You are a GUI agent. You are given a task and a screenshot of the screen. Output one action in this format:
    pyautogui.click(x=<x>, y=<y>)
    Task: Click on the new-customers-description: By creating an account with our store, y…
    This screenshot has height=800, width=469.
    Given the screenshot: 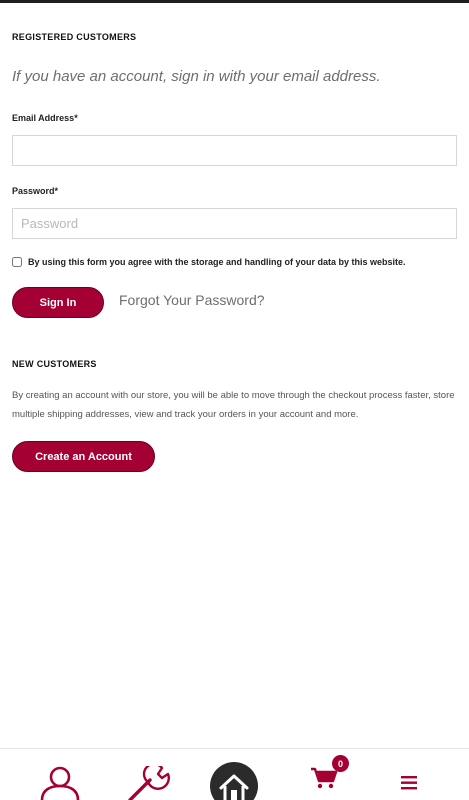 What is the action you would take?
    pyautogui.click(x=233, y=405)
    